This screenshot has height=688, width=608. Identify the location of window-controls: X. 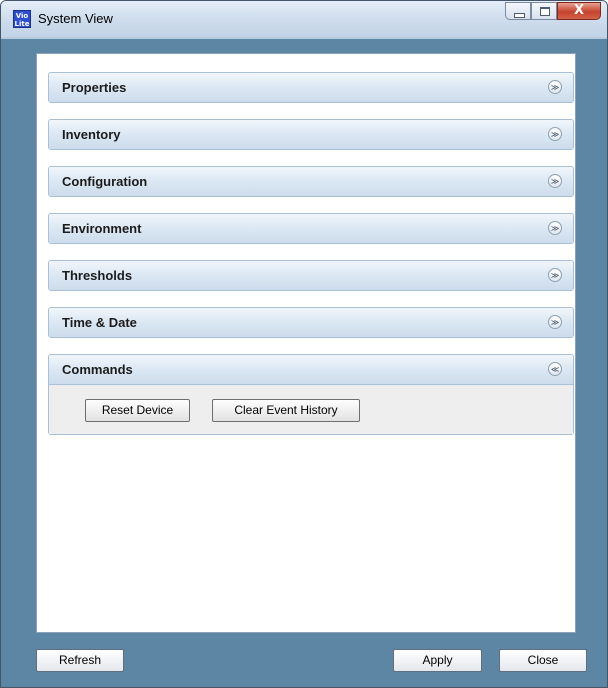
(553, 12).